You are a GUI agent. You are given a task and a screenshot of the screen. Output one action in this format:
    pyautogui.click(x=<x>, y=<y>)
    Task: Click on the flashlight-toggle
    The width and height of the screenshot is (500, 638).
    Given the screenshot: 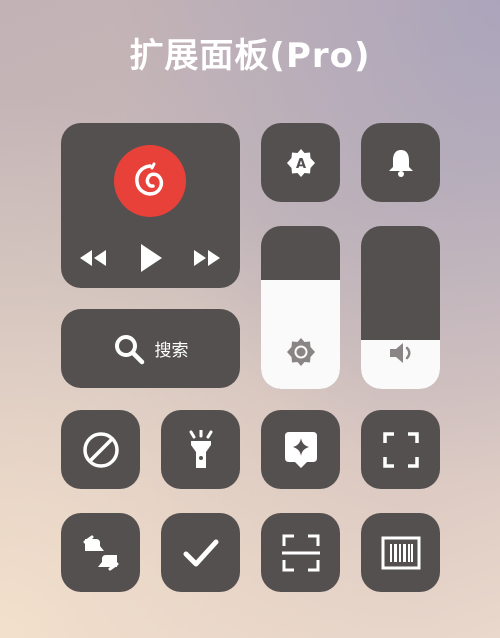 What is the action you would take?
    pyautogui.click(x=200, y=449)
    